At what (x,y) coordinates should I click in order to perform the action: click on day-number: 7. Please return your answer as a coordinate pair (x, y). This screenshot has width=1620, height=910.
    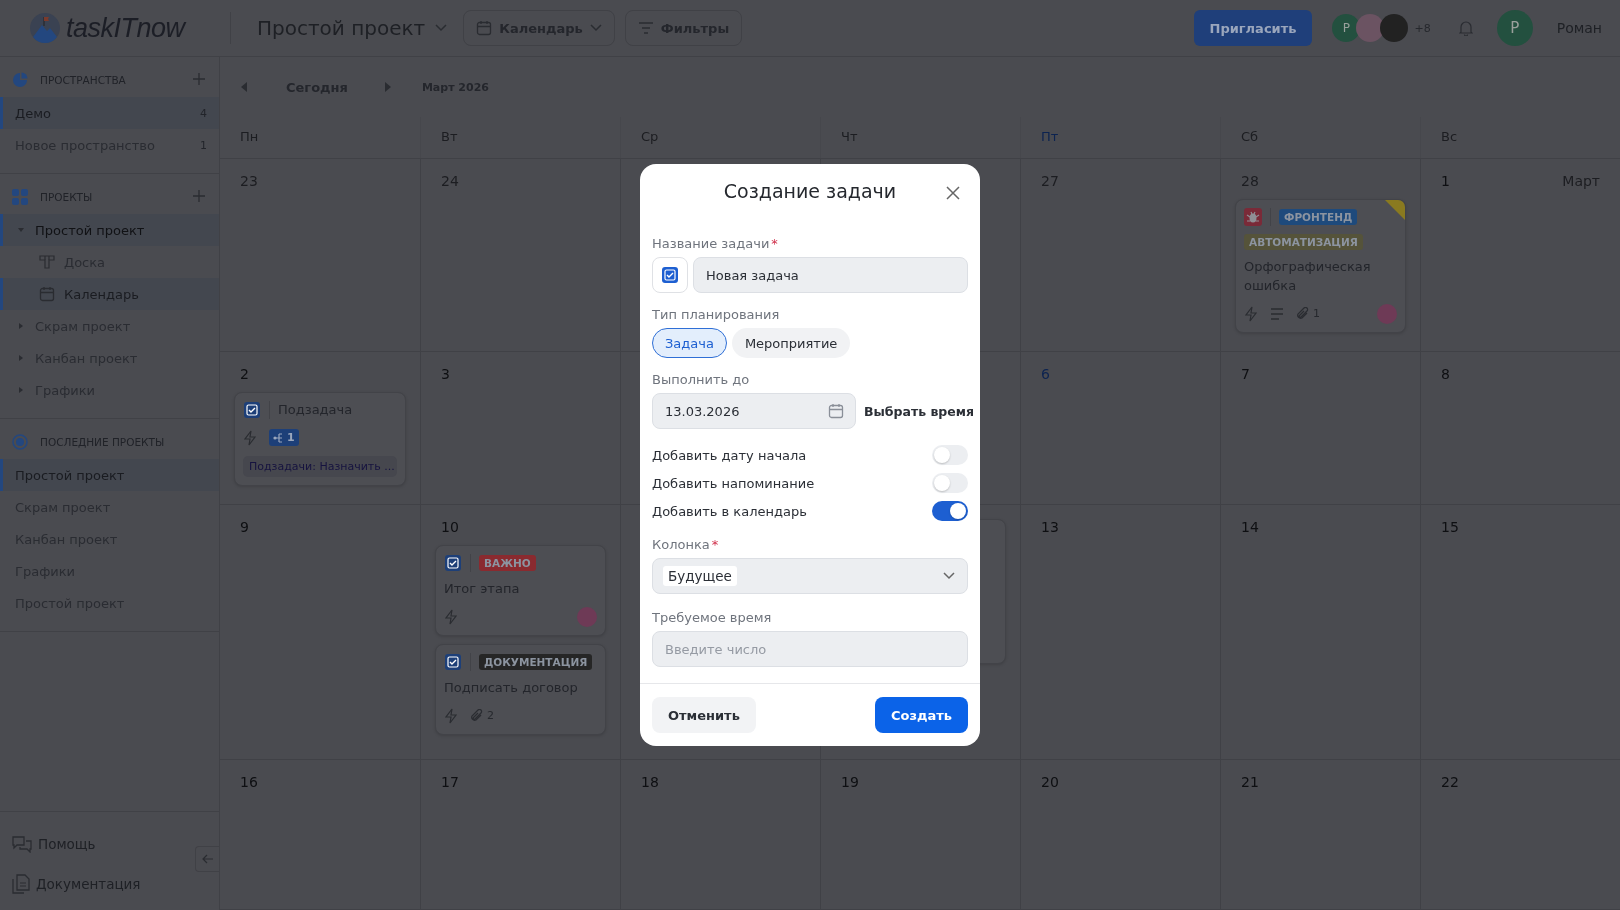
    Looking at the image, I should click on (1245, 375).